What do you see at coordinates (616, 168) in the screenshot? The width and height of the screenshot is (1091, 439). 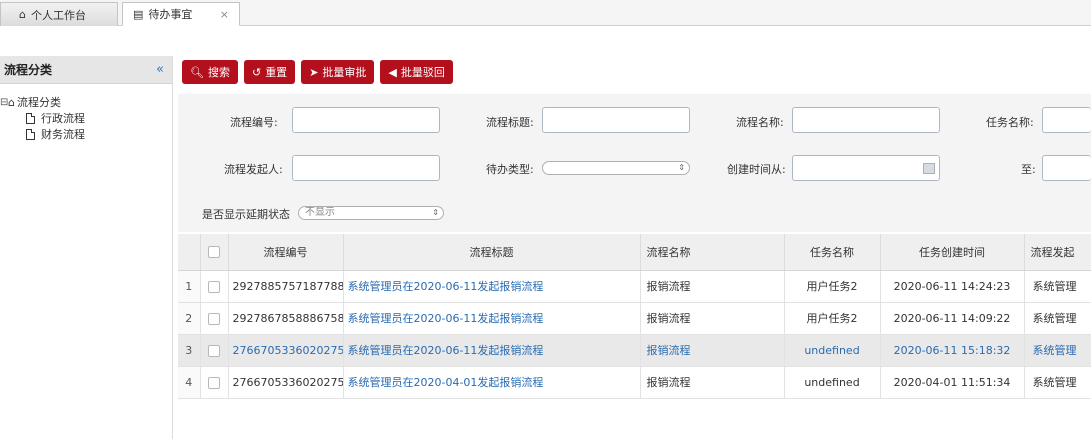 I see `todo-type-select: ⇕` at bounding box center [616, 168].